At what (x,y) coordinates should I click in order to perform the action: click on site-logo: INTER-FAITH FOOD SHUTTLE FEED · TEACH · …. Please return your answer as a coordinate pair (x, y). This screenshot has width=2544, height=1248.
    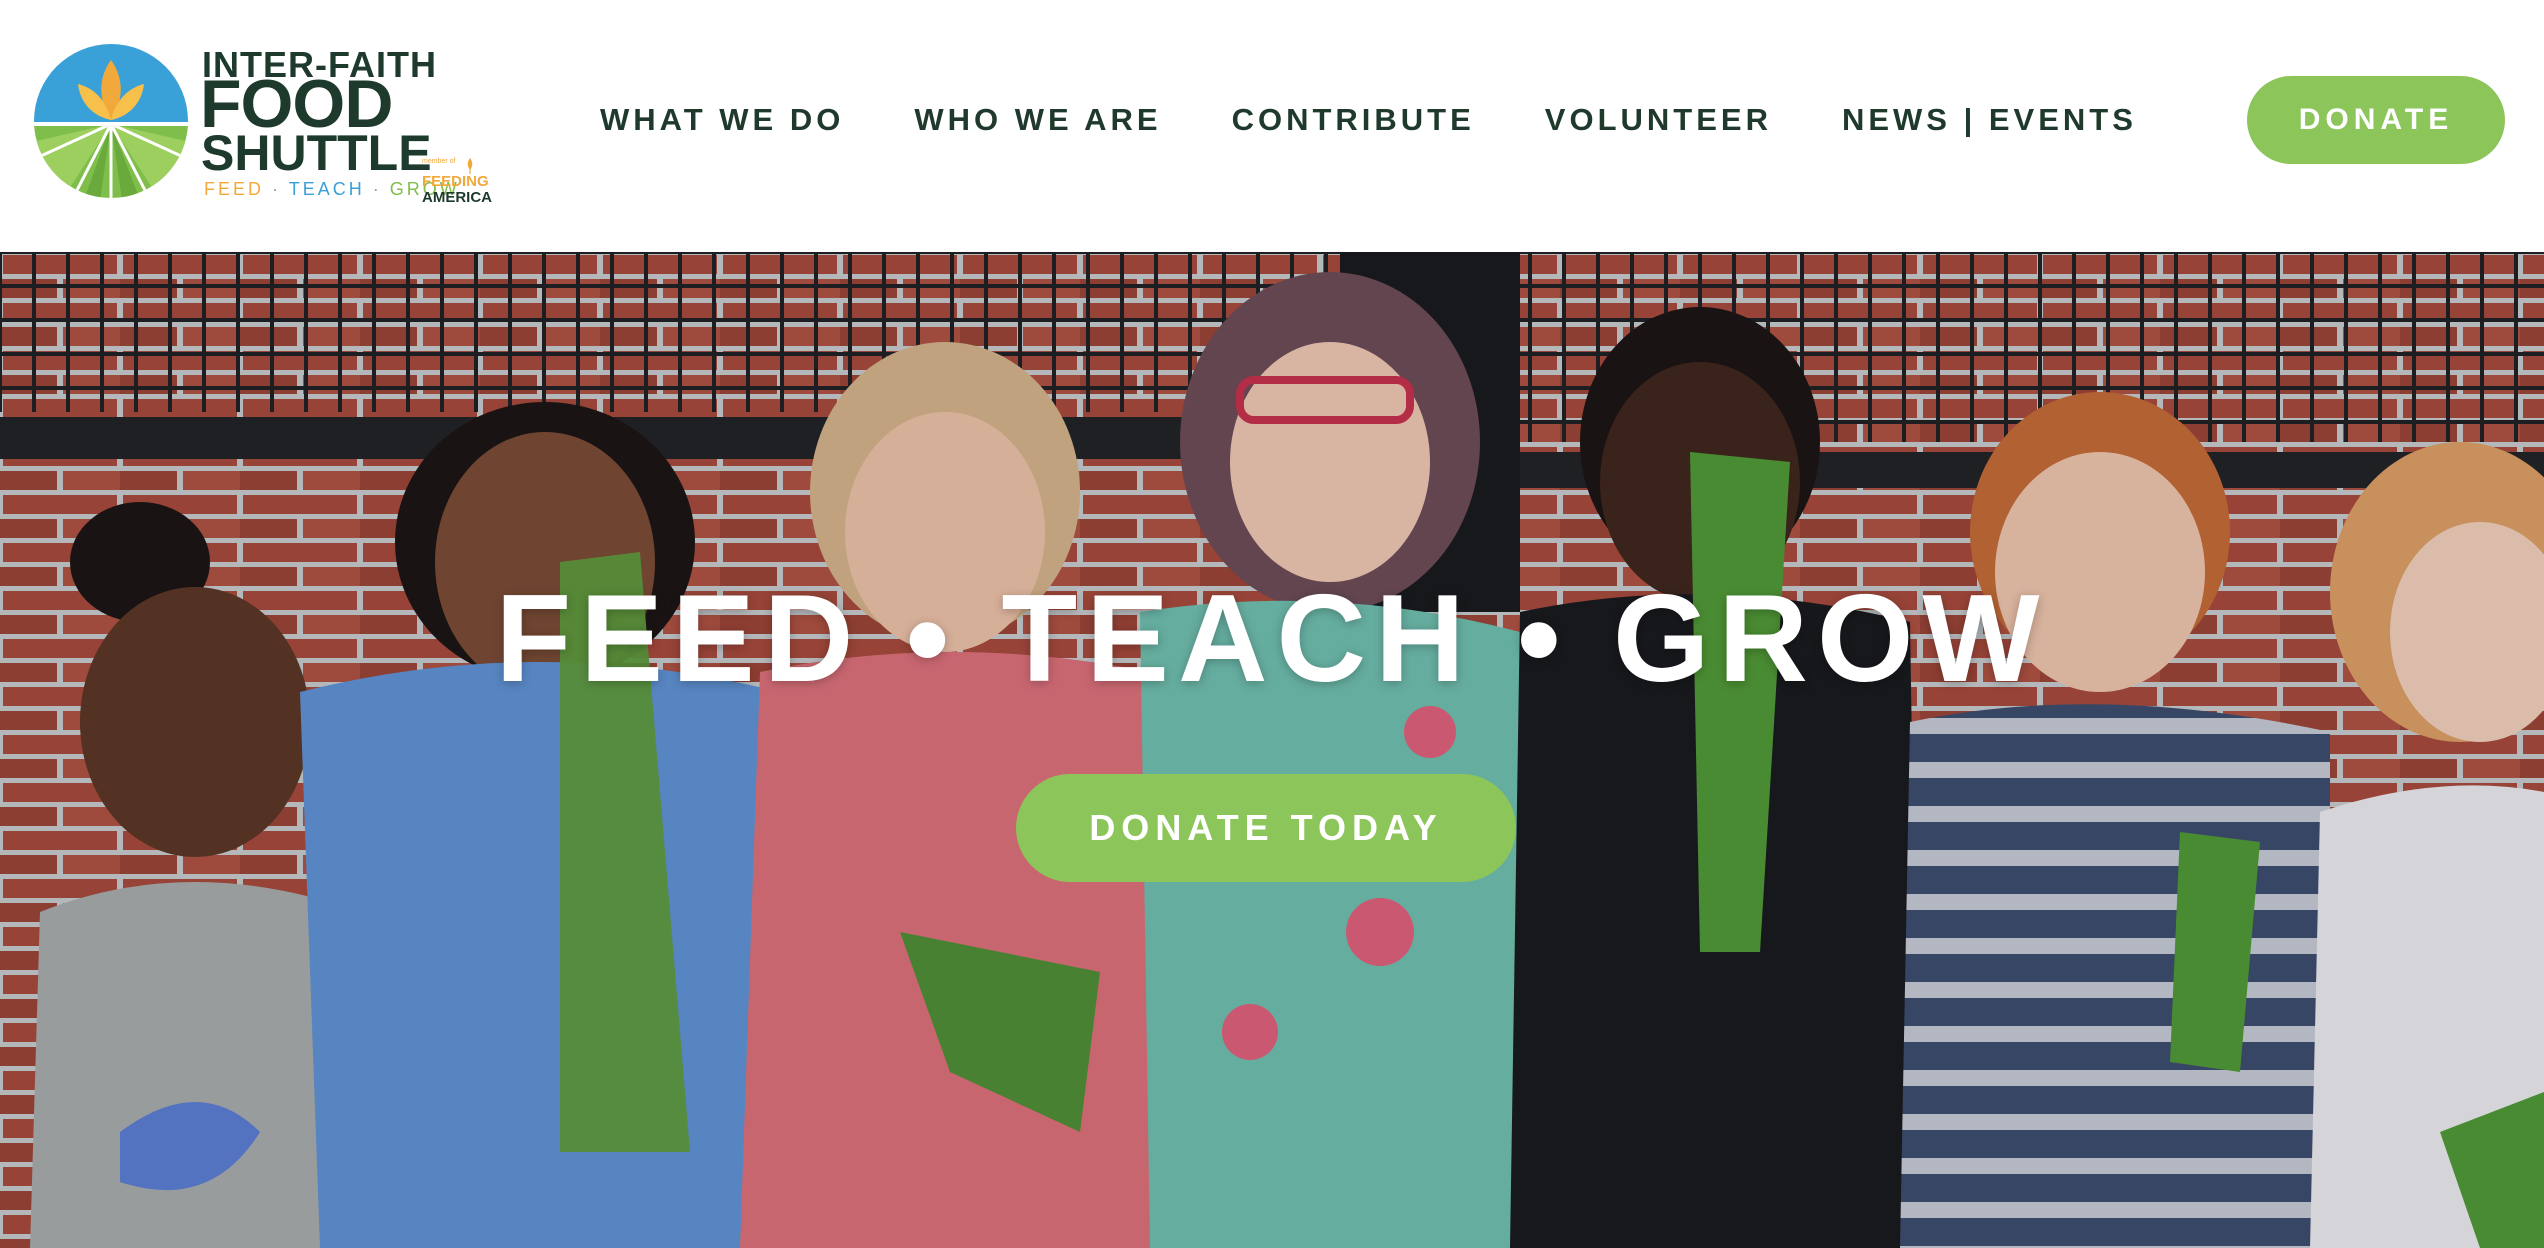
    Looking at the image, I should click on (267, 125).